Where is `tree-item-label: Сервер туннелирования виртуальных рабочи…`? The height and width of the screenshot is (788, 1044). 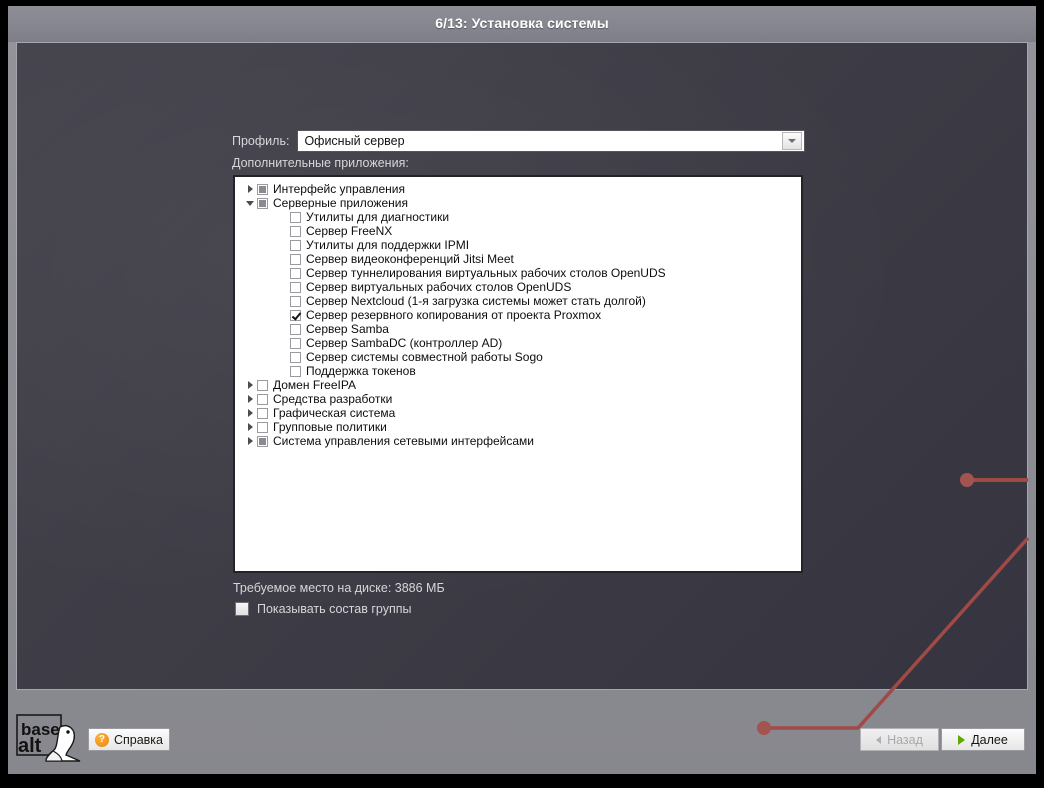
tree-item-label: Сервер туннелирования виртуальных рабочи… is located at coordinates (486, 273).